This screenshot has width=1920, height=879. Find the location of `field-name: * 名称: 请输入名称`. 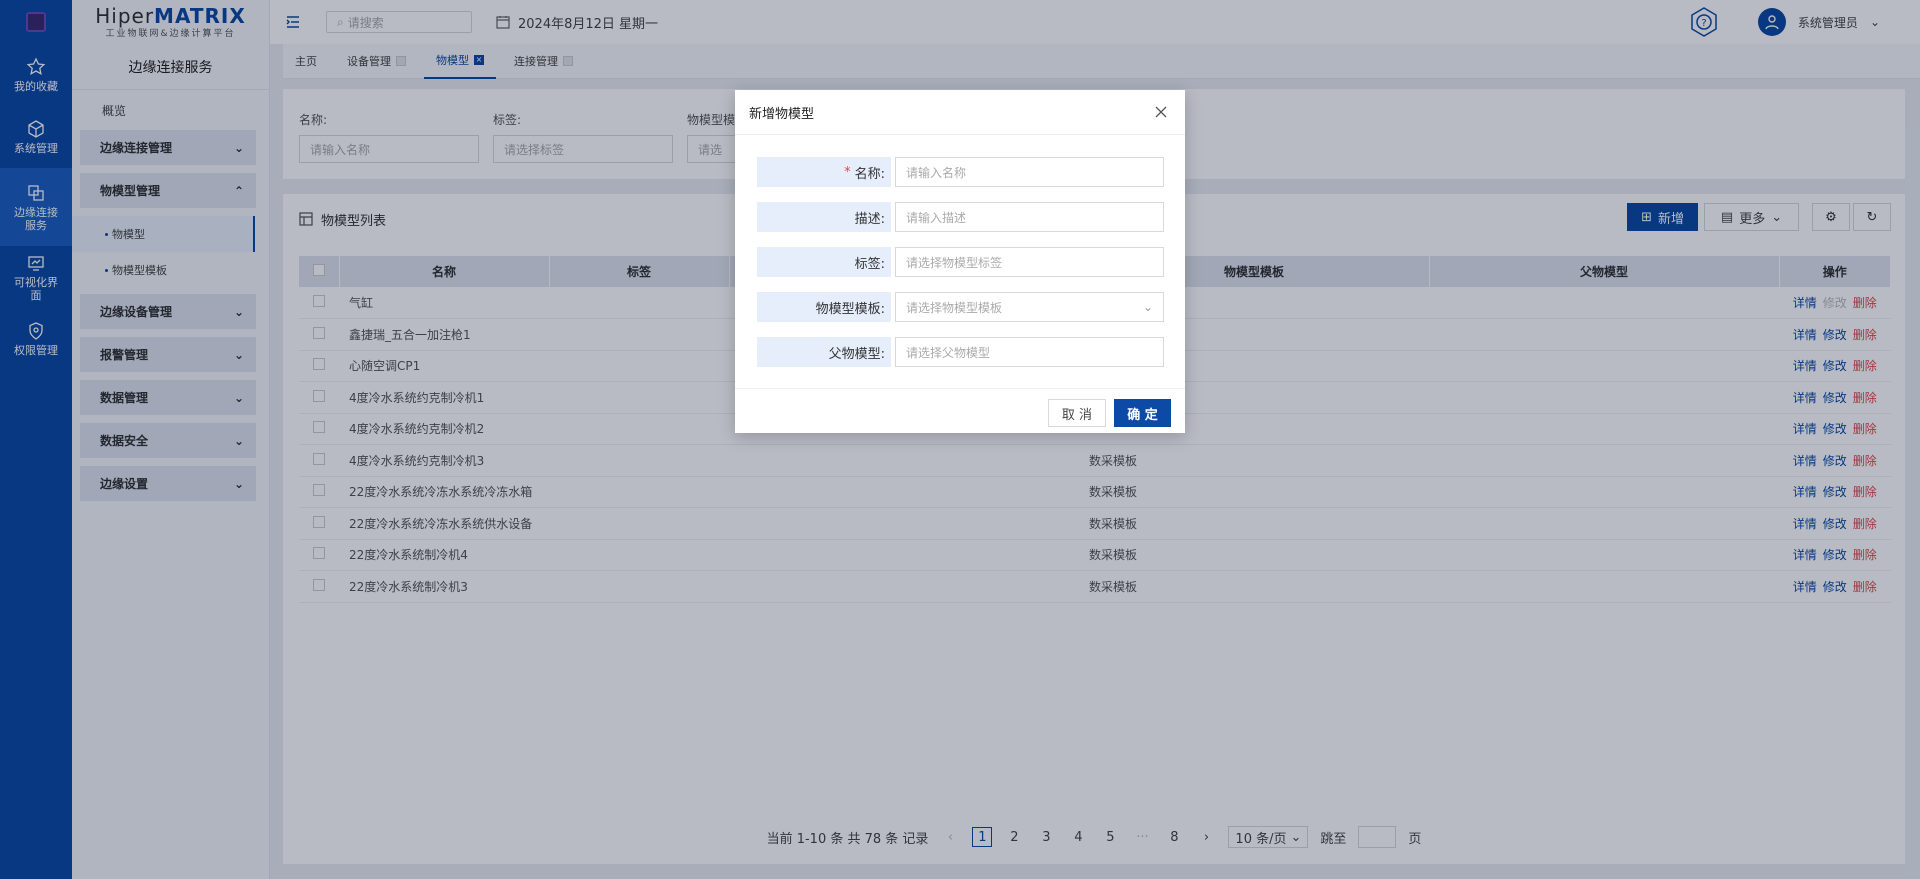

field-name: * 名称: 请输入名称 is located at coordinates (960, 172).